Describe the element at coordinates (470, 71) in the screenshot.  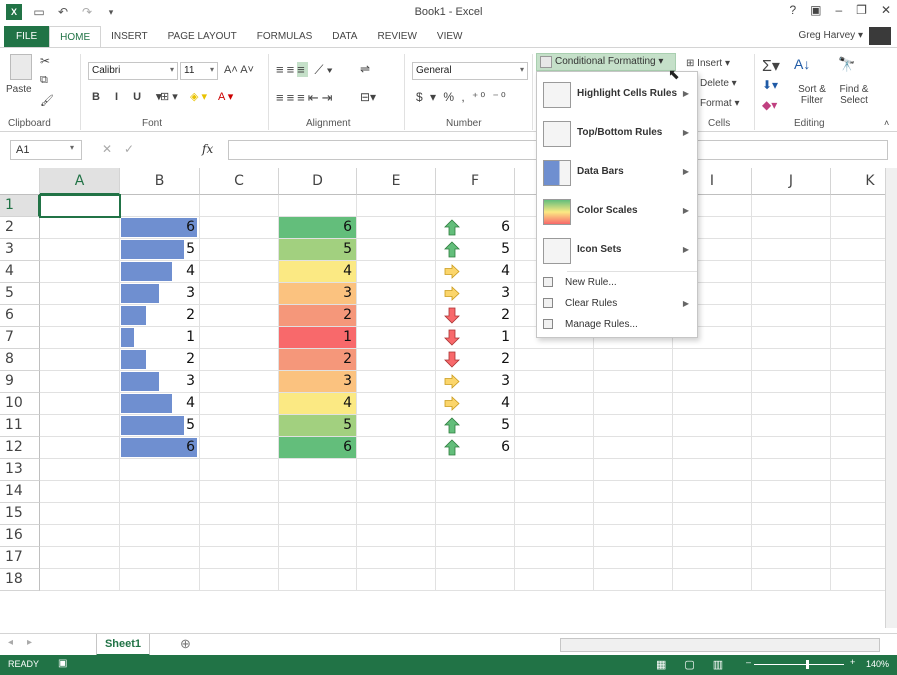
I see `number-format-combo: General` at that location.